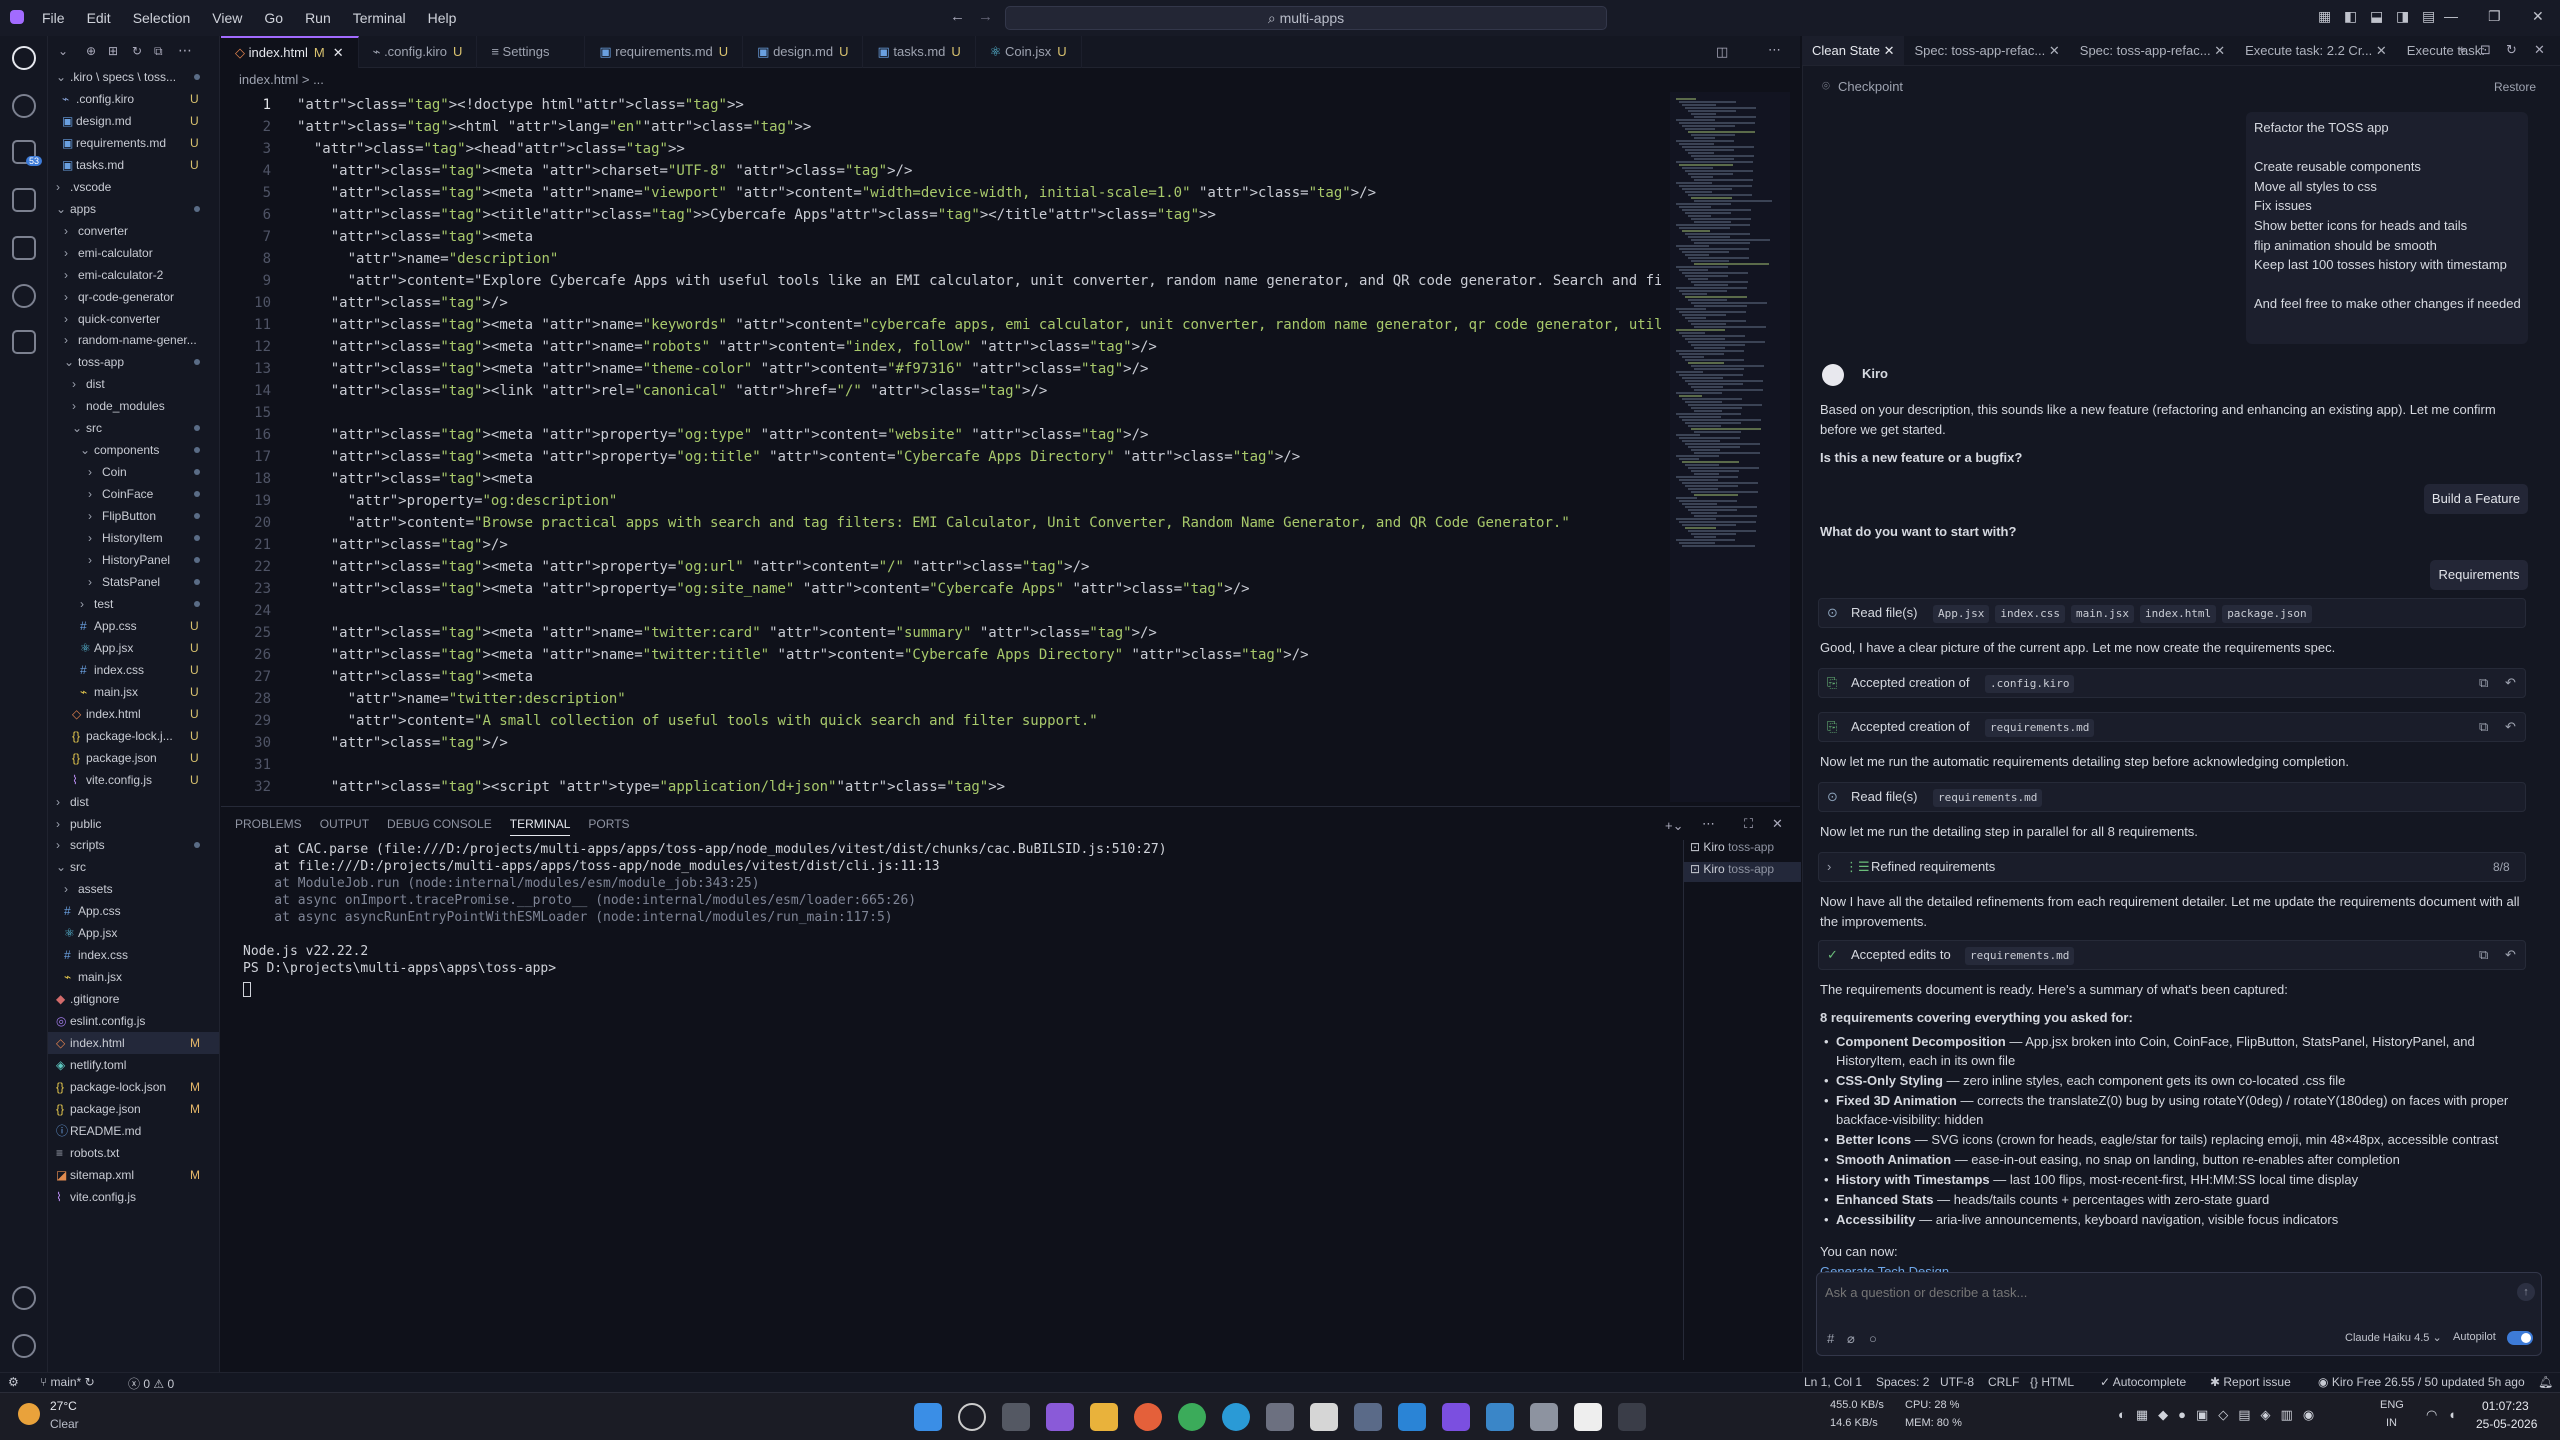 The image size is (2560, 1440). What do you see at coordinates (1748, 824) in the screenshot?
I see `maximize-panel-icon: ⛶` at bounding box center [1748, 824].